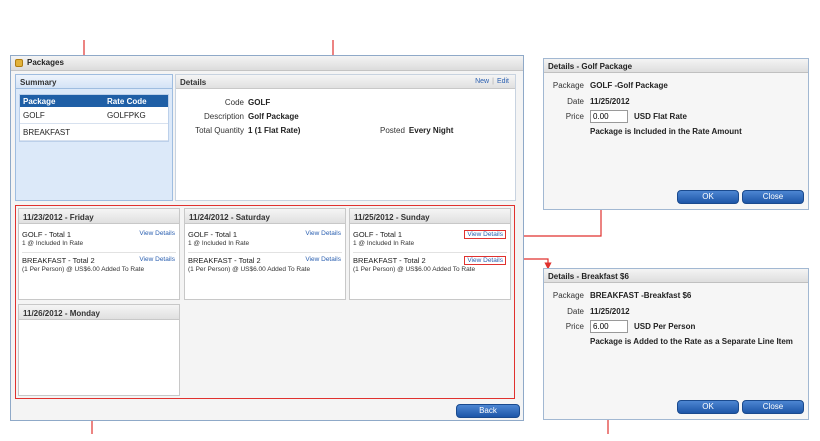  Describe the element at coordinates (94, 82) in the screenshot. I see `summary-title: Summary` at that location.